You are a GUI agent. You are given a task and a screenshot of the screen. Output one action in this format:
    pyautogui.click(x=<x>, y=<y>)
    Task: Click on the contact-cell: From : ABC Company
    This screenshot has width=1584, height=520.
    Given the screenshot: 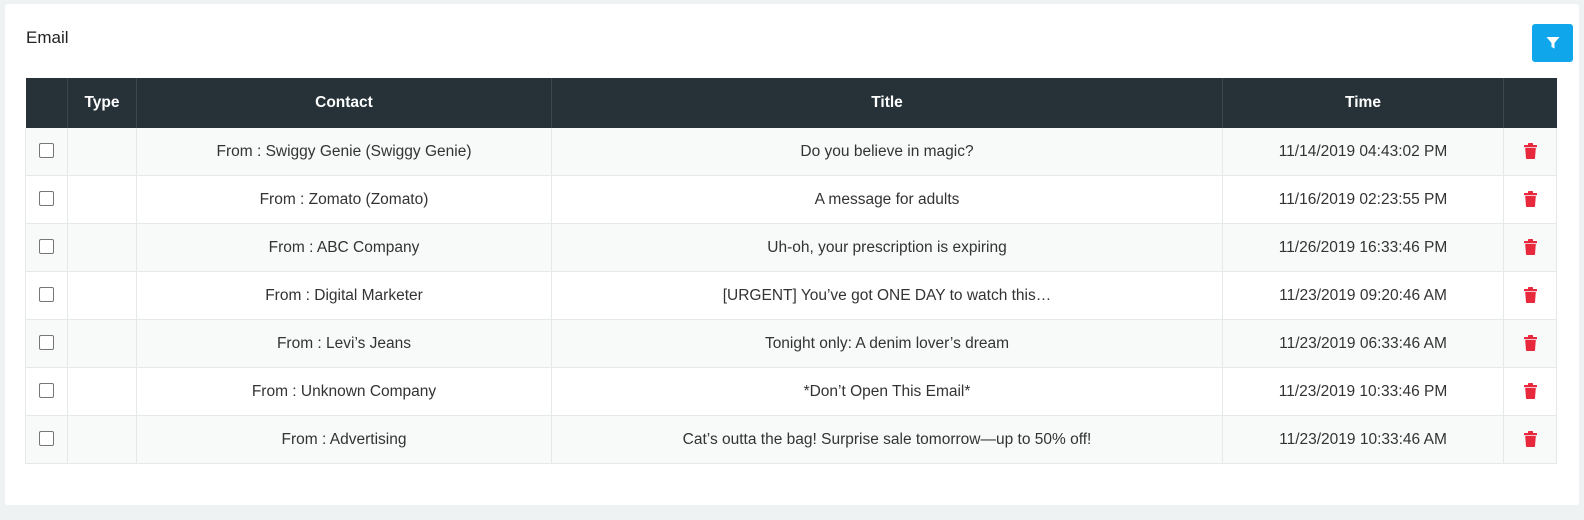 What is the action you would take?
    pyautogui.click(x=344, y=247)
    